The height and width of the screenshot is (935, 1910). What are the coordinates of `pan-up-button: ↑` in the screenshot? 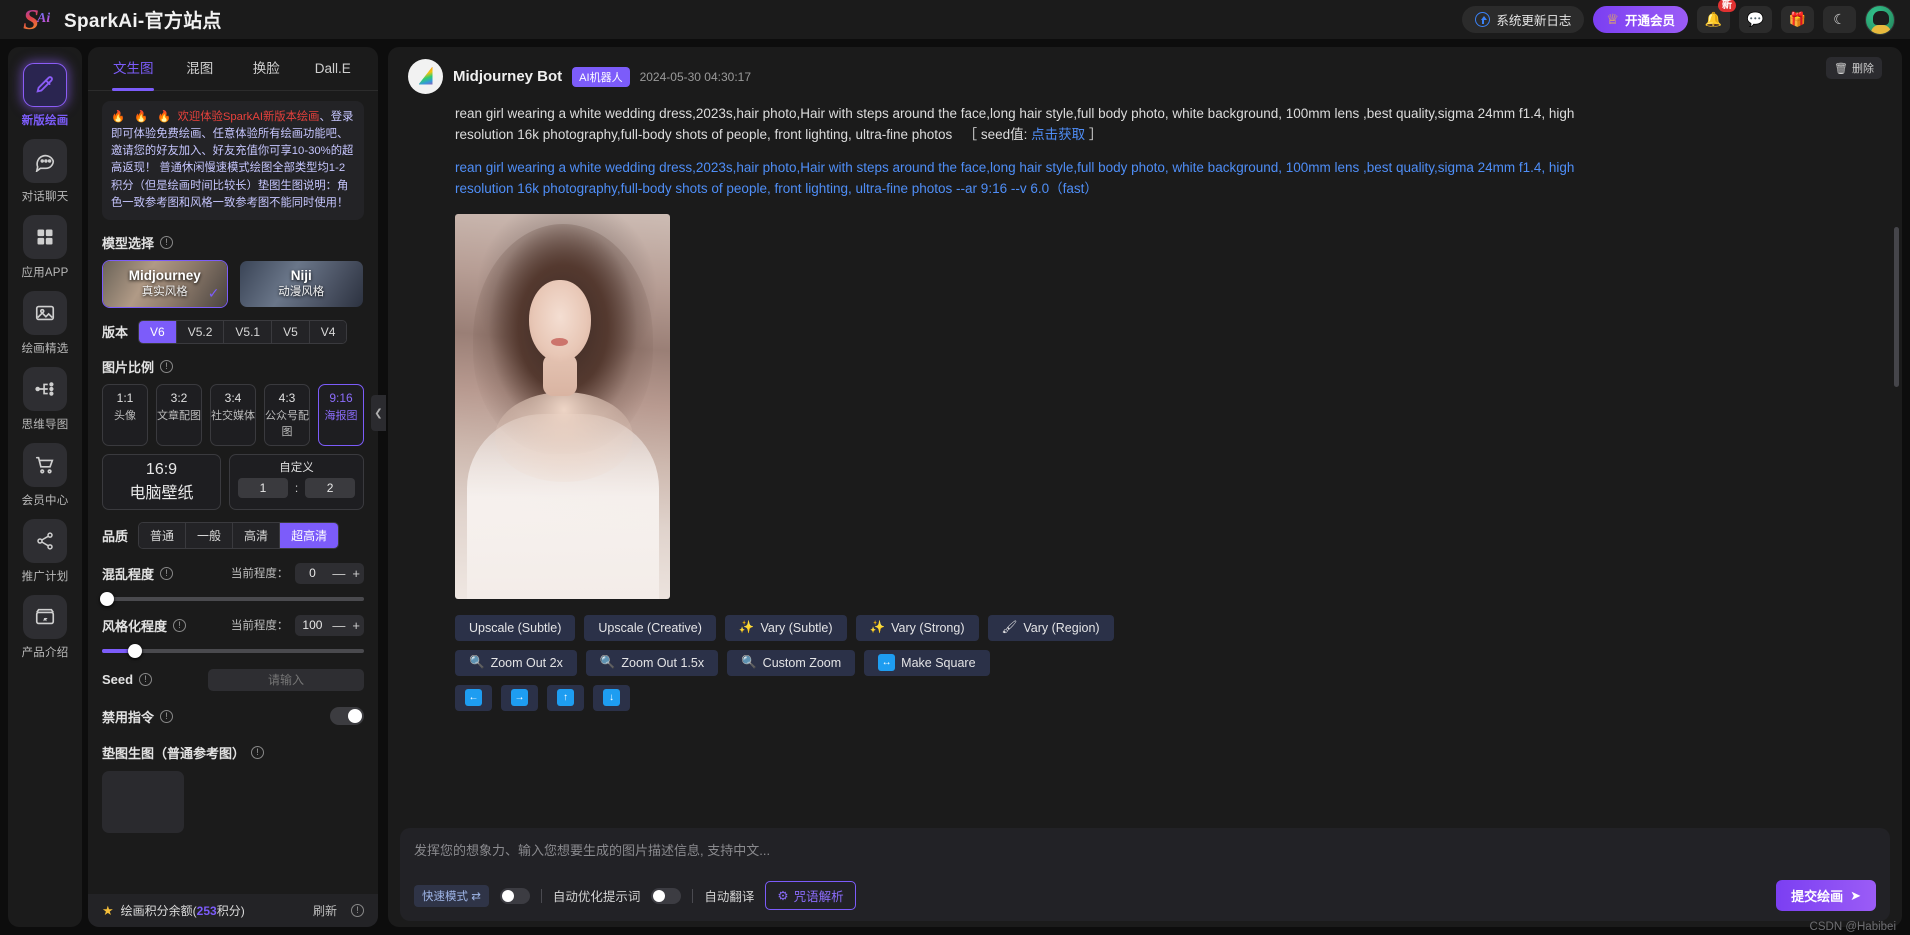 It's located at (565, 697).